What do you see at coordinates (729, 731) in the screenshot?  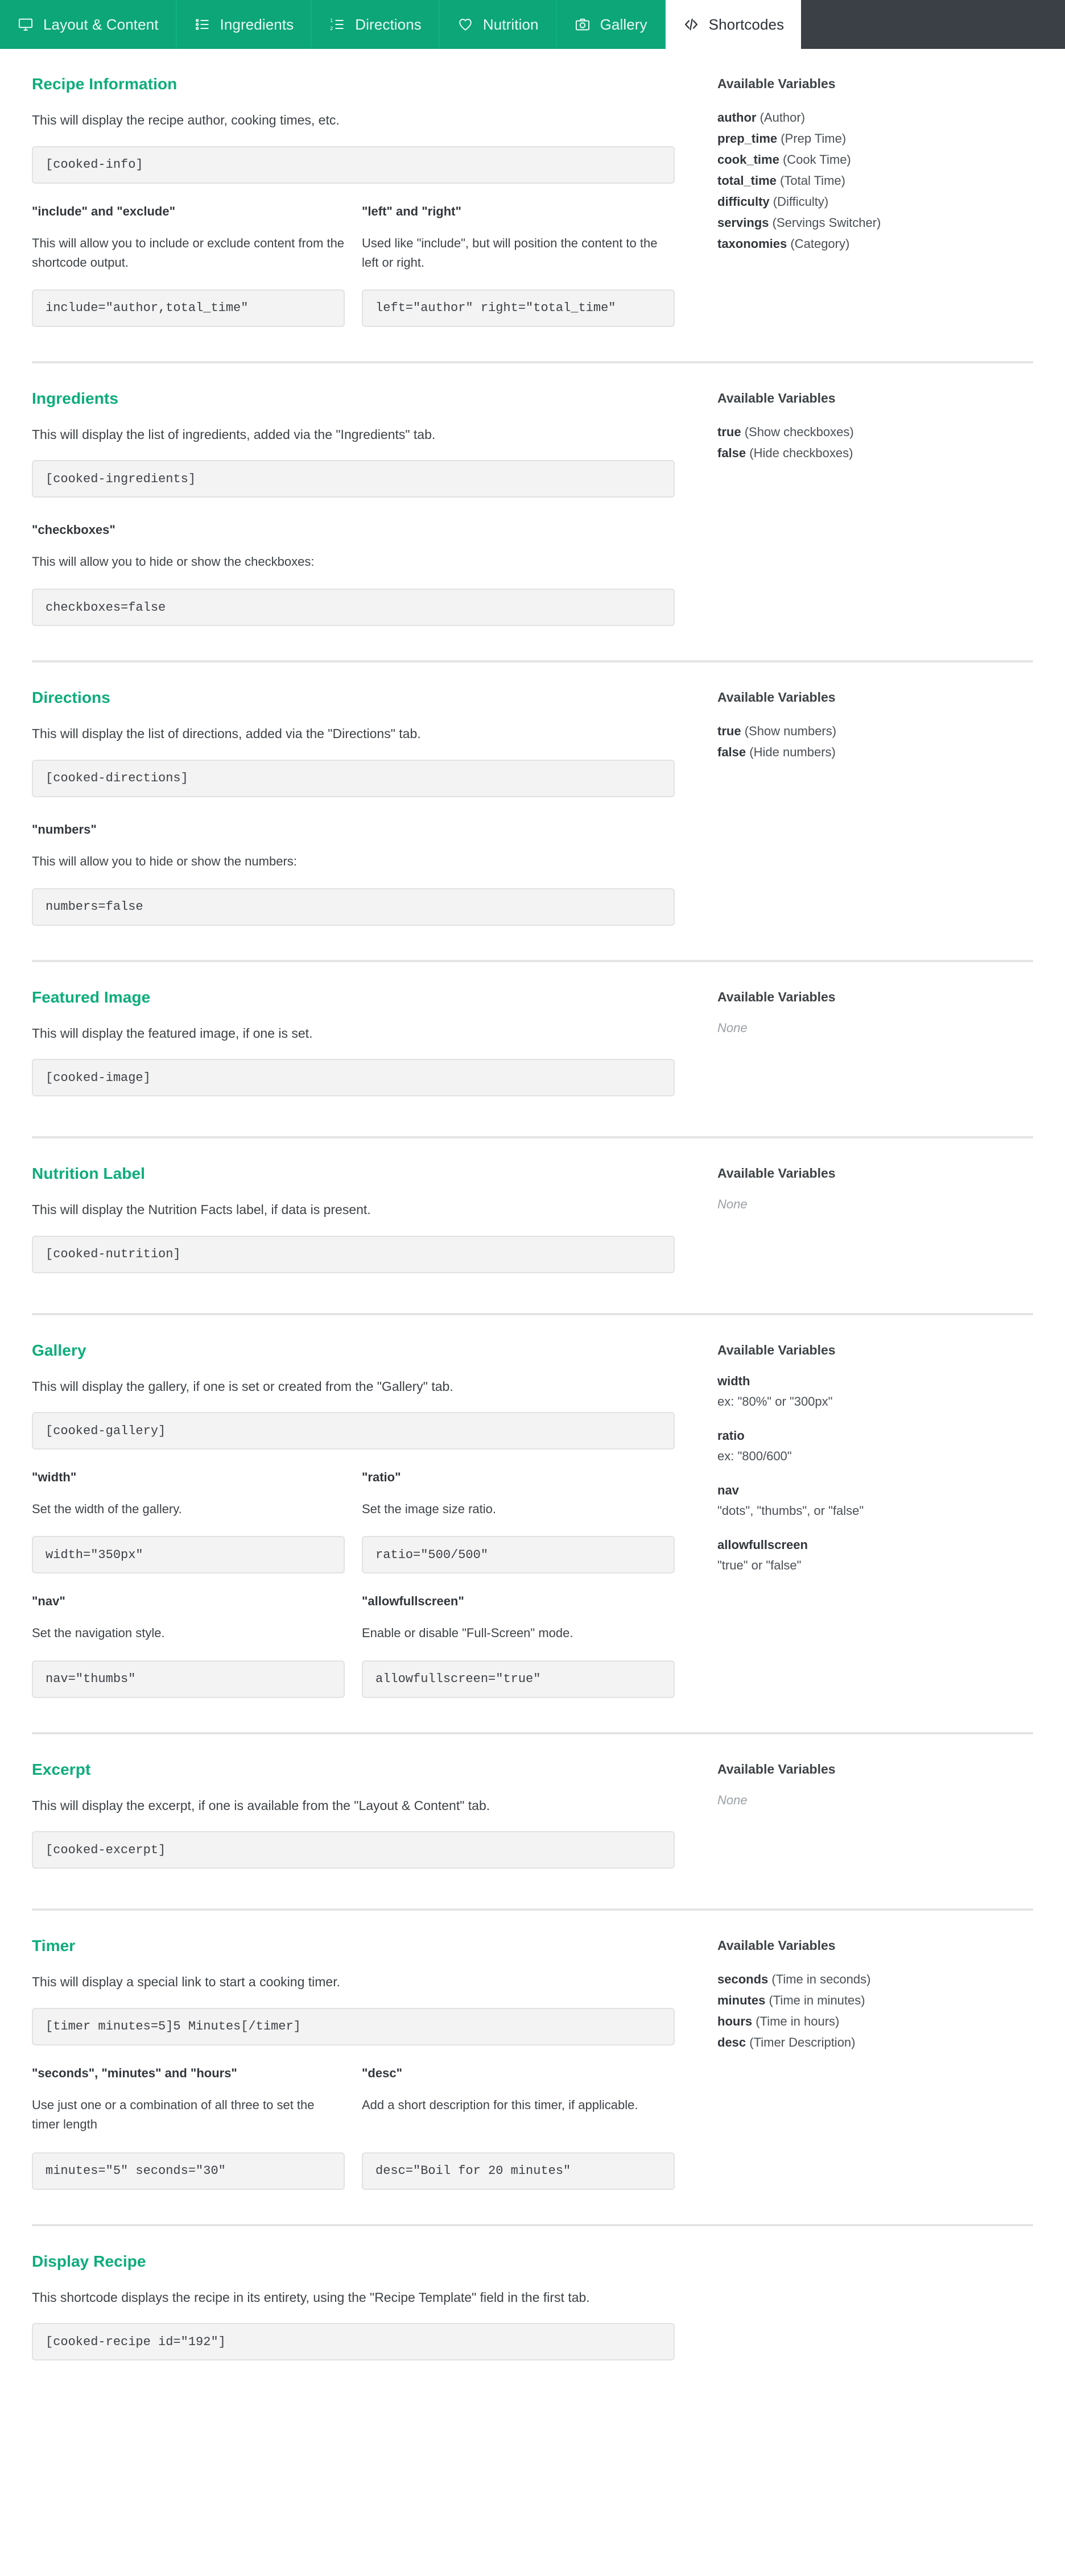 I see `variable-name: true` at bounding box center [729, 731].